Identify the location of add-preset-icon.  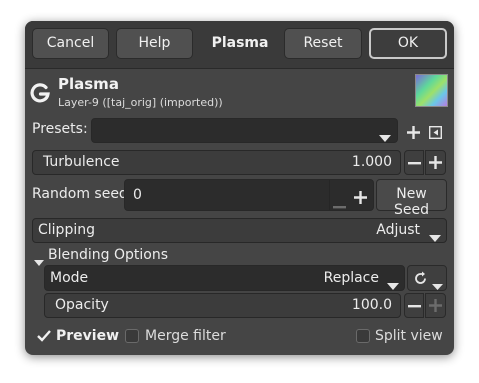
(413, 133).